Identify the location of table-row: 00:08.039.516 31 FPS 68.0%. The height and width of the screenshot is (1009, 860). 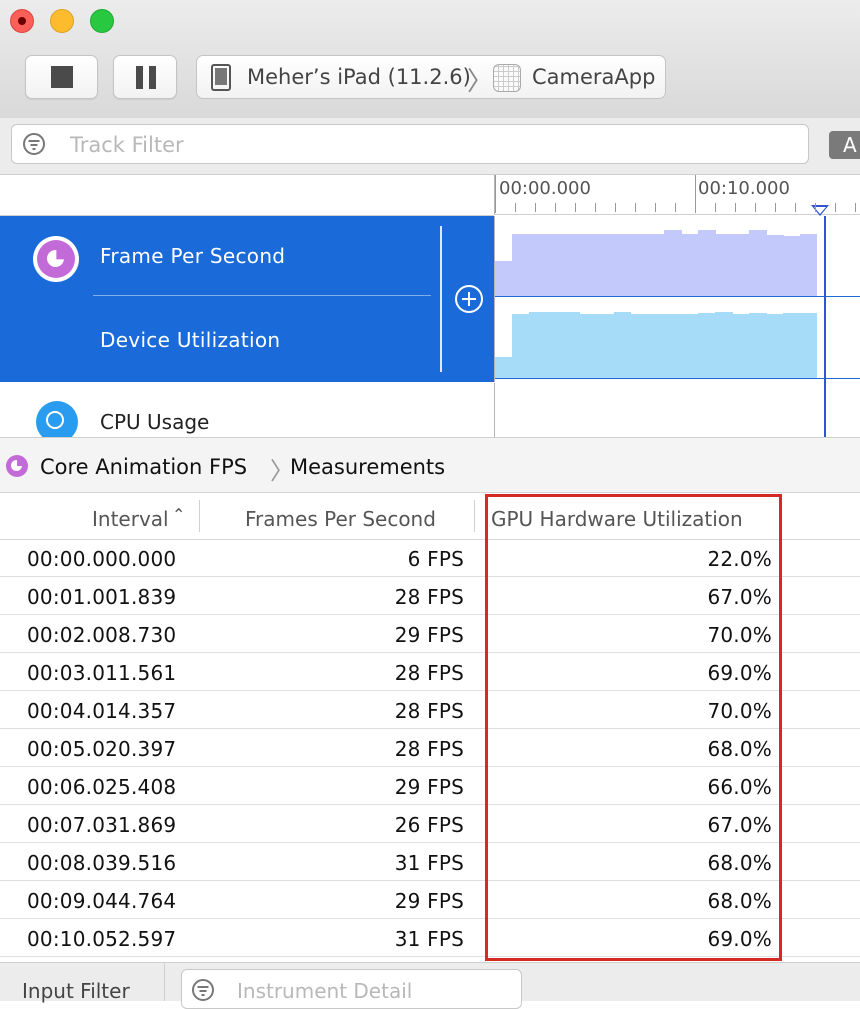
(430, 862).